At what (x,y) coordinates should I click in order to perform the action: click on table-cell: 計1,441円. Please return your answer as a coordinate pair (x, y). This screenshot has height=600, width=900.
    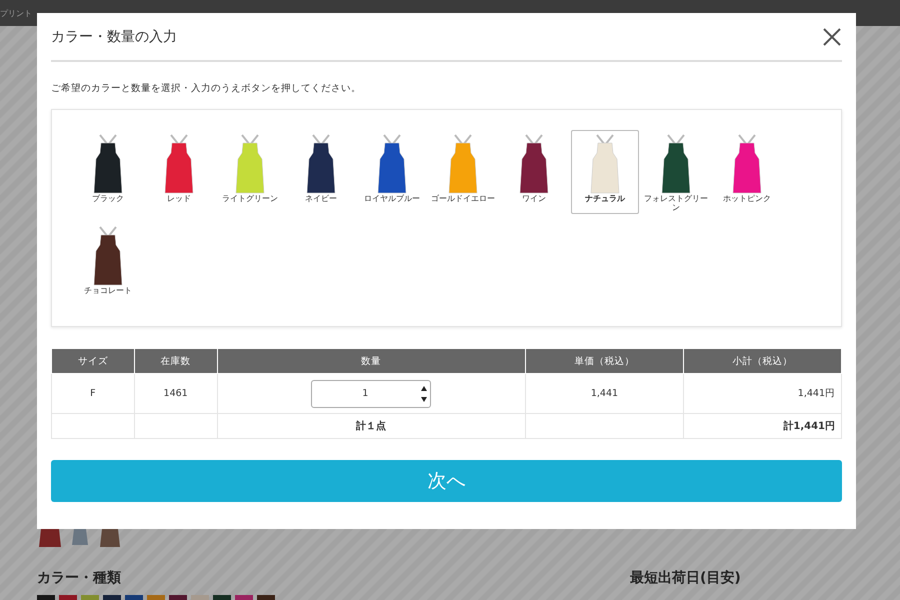
    Looking at the image, I should click on (762, 426).